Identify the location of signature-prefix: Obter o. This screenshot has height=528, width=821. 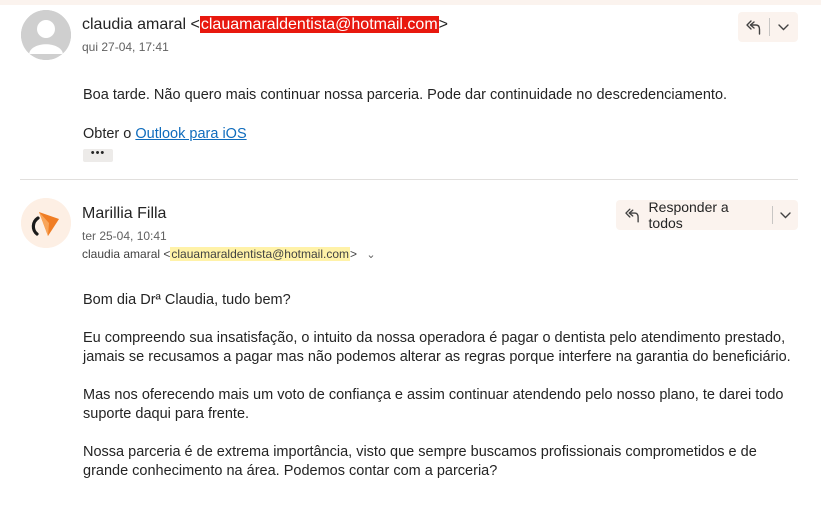
(109, 134).